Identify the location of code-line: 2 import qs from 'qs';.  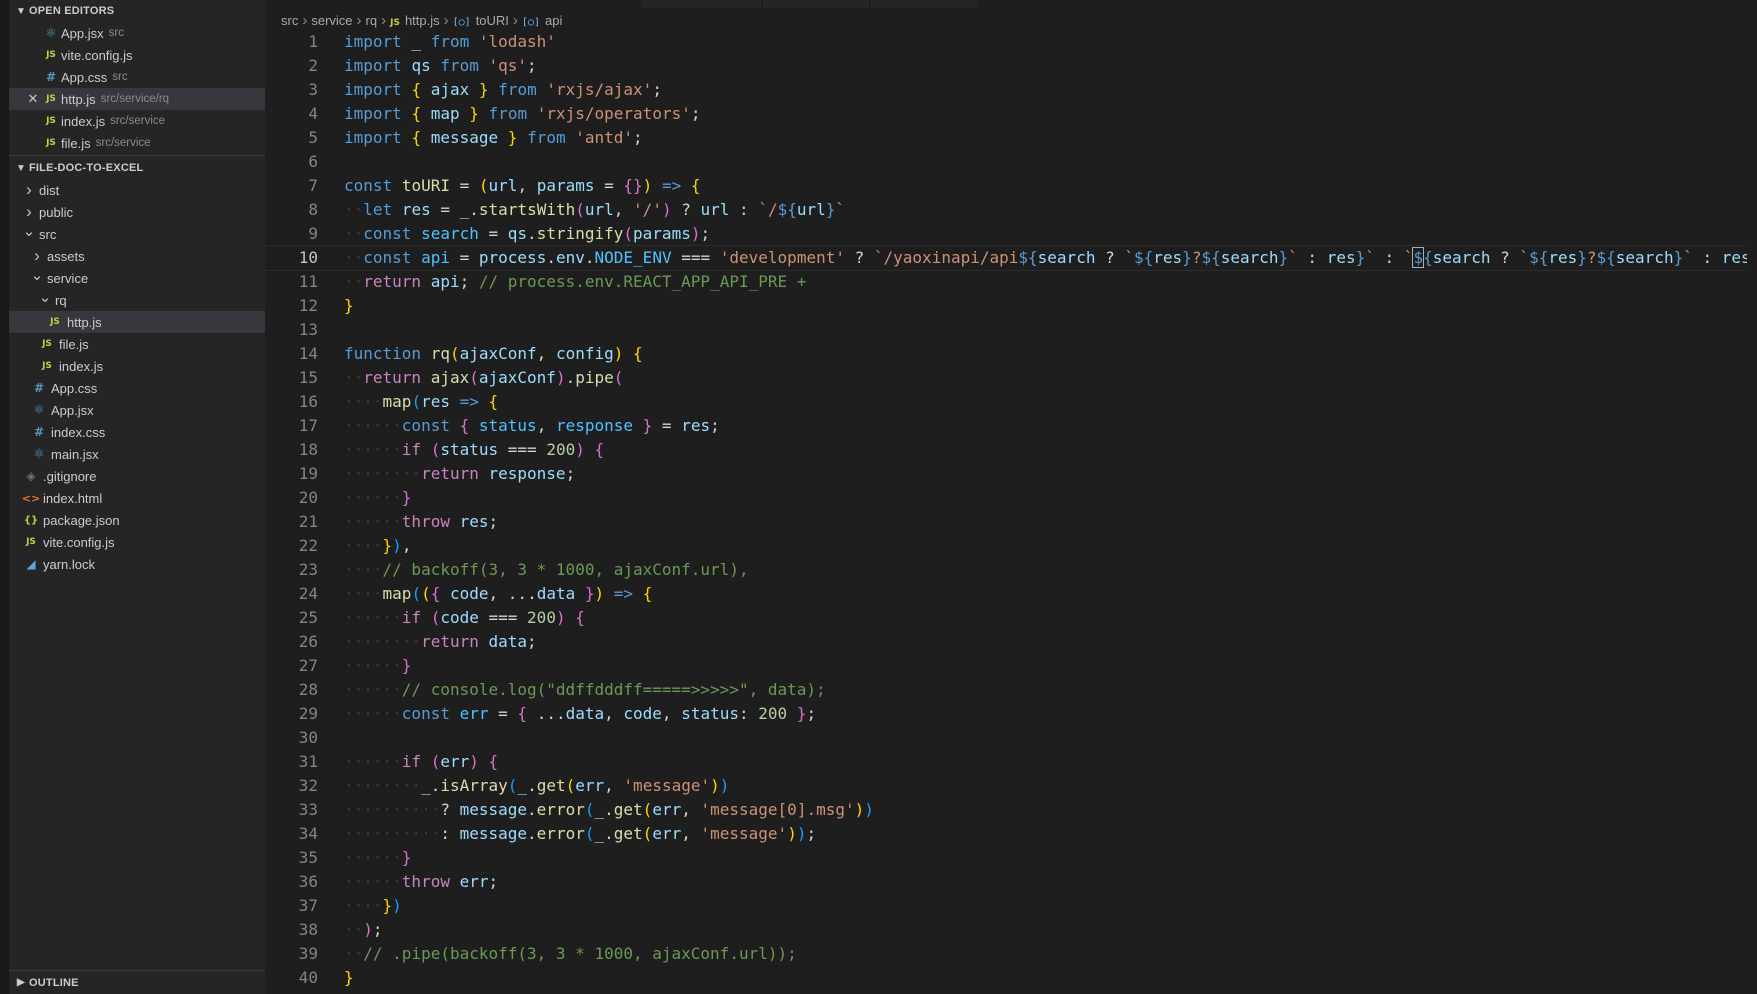
(1011, 66).